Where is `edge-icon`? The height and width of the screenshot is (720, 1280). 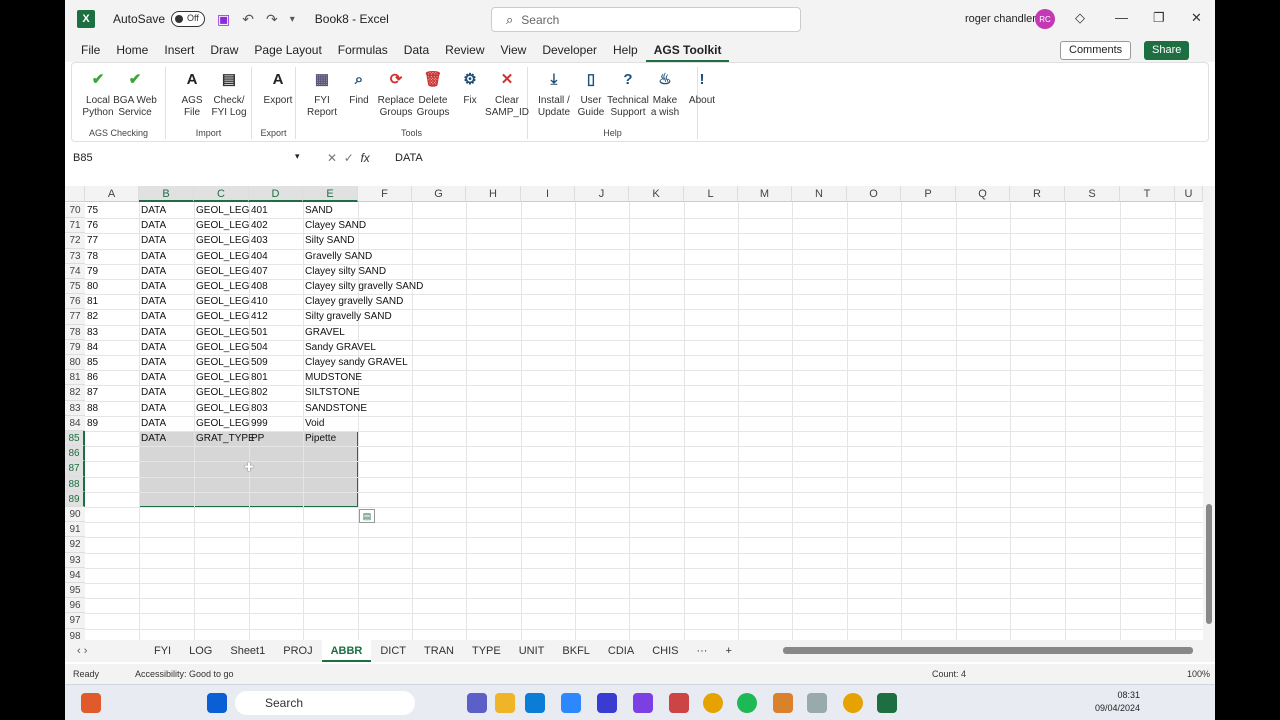 edge-icon is located at coordinates (535, 703).